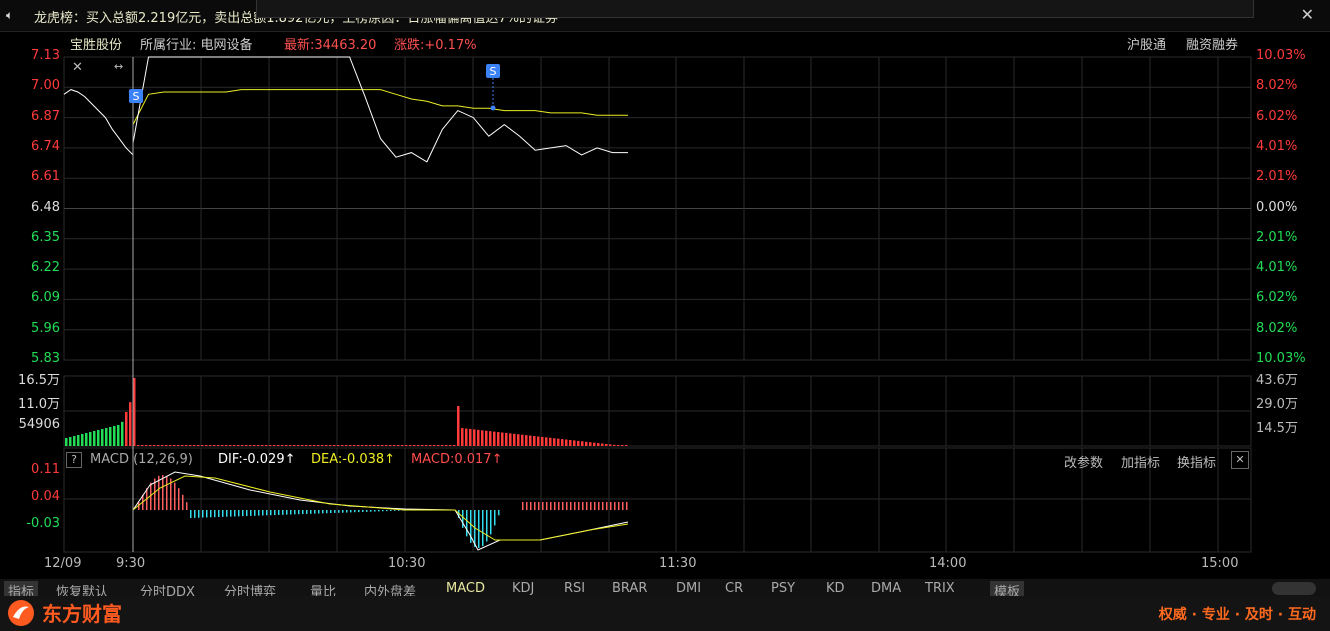 This screenshot has width=1330, height=631. Describe the element at coordinates (43, 523) in the screenshot. I see `macd-tick-label: -0.03` at that location.